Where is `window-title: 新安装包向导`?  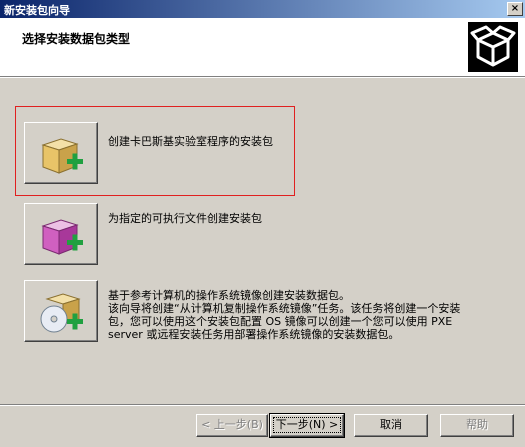 window-title: 新安装包向导 is located at coordinates (37, 10).